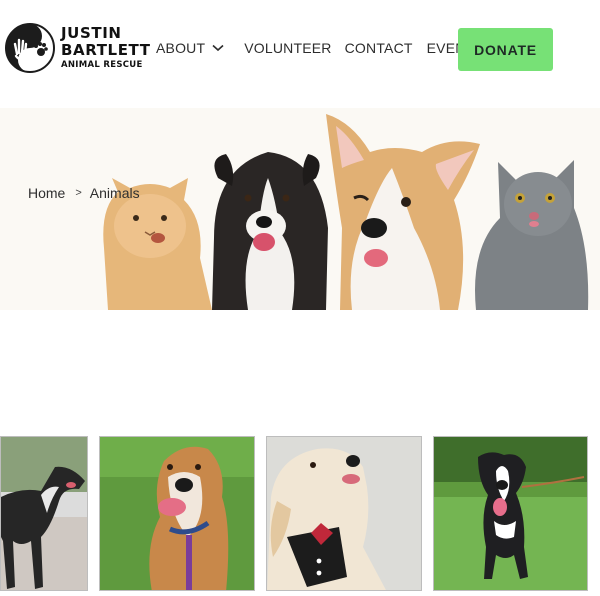 The width and height of the screenshot is (600, 596). I want to click on main-nav: ABOUT VOLUNTEER CONTACT EVENTS, so click(320, 48).